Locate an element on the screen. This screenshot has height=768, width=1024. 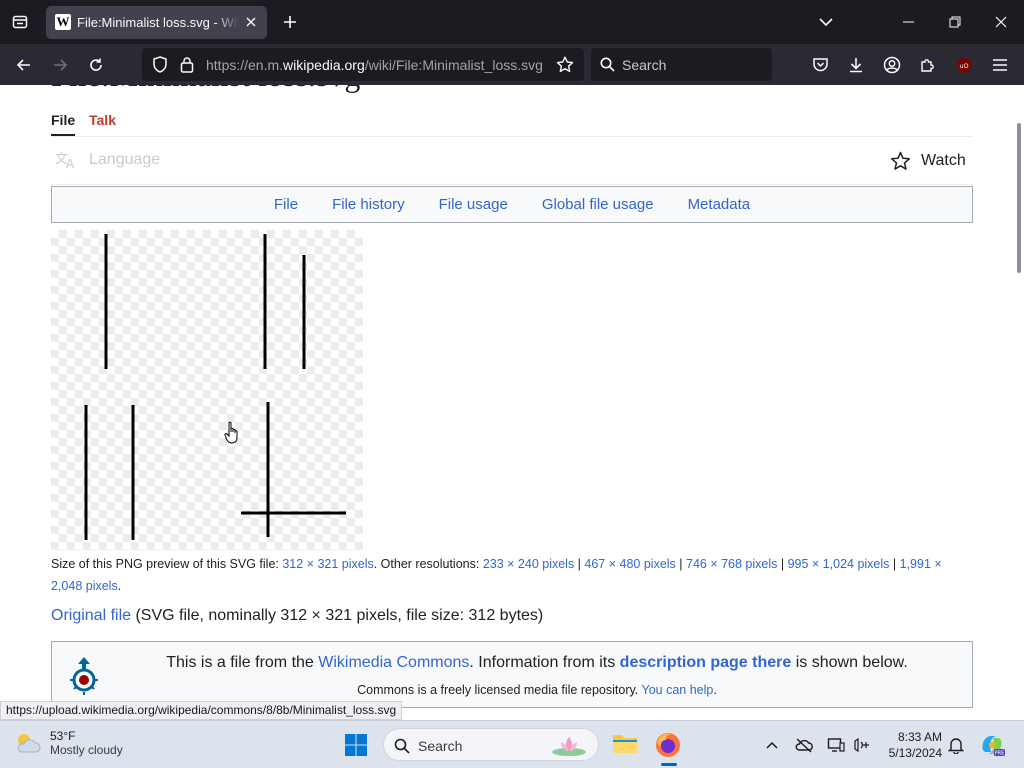
new-tab-button is located at coordinates (290, 22).